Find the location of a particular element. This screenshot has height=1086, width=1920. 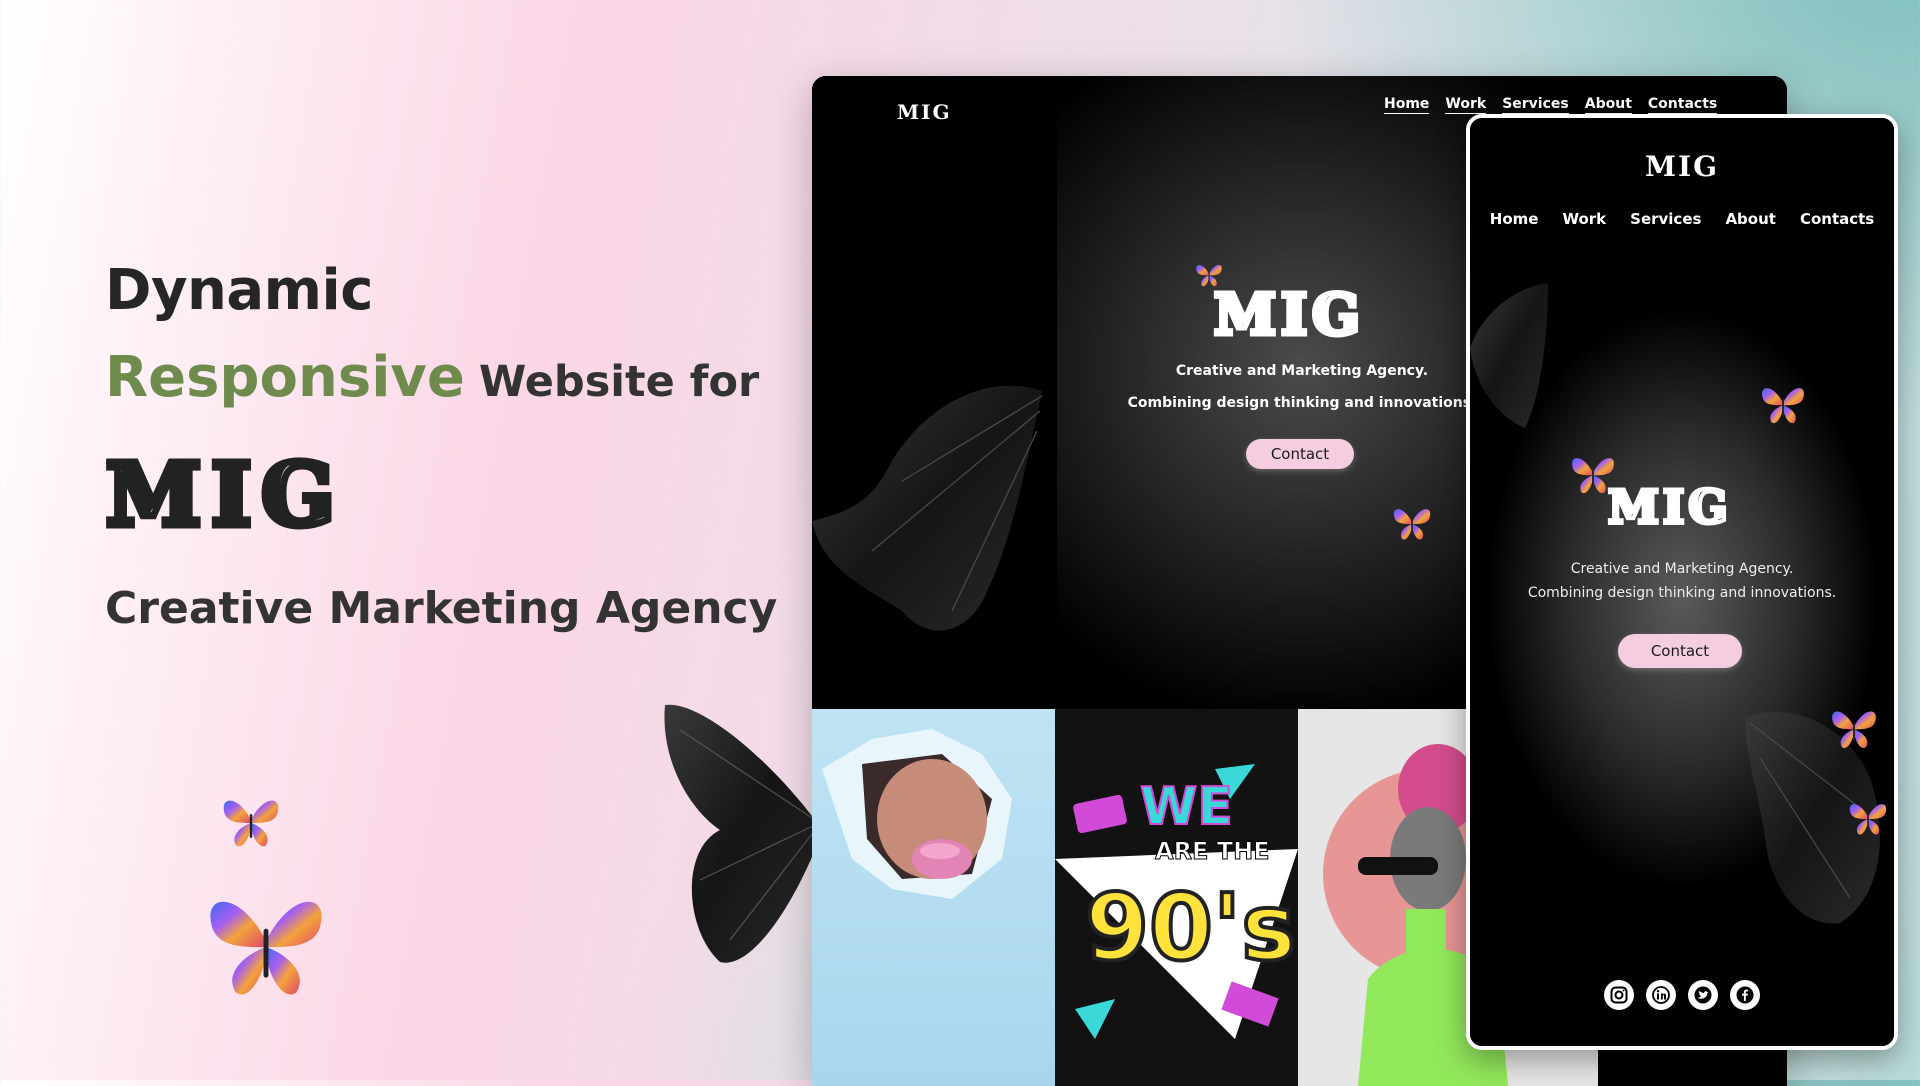

hero-rest-text: Website for is located at coordinates (619, 382).